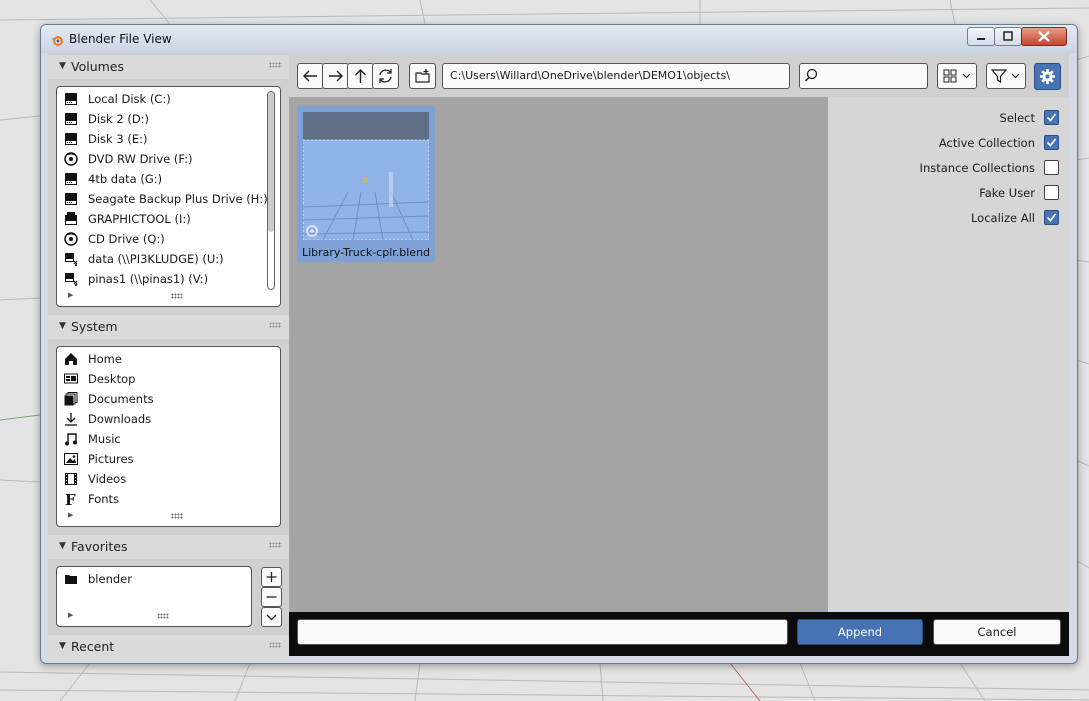 Image resolution: width=1089 pixels, height=701 pixels. I want to click on system-item-label: Fonts, so click(104, 499).